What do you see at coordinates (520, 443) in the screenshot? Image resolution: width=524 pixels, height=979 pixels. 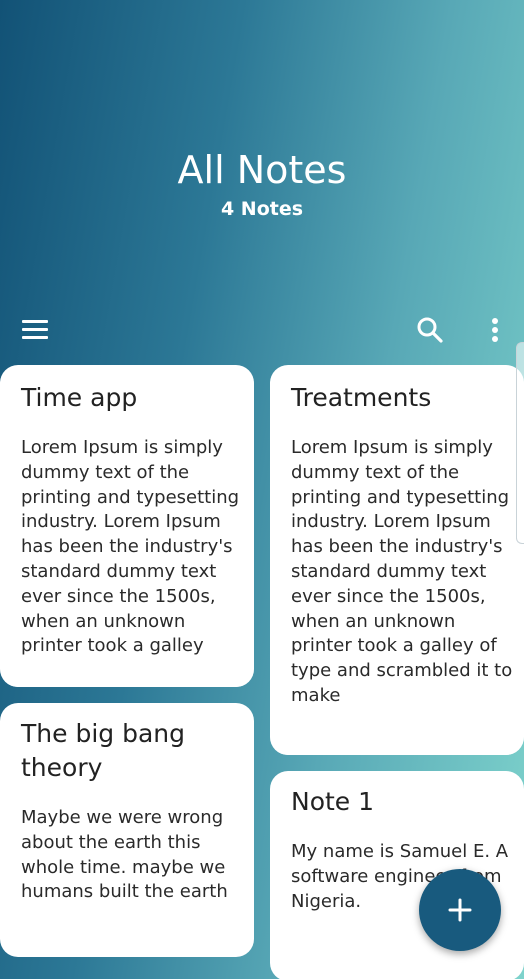 I see `scrollbar` at bounding box center [520, 443].